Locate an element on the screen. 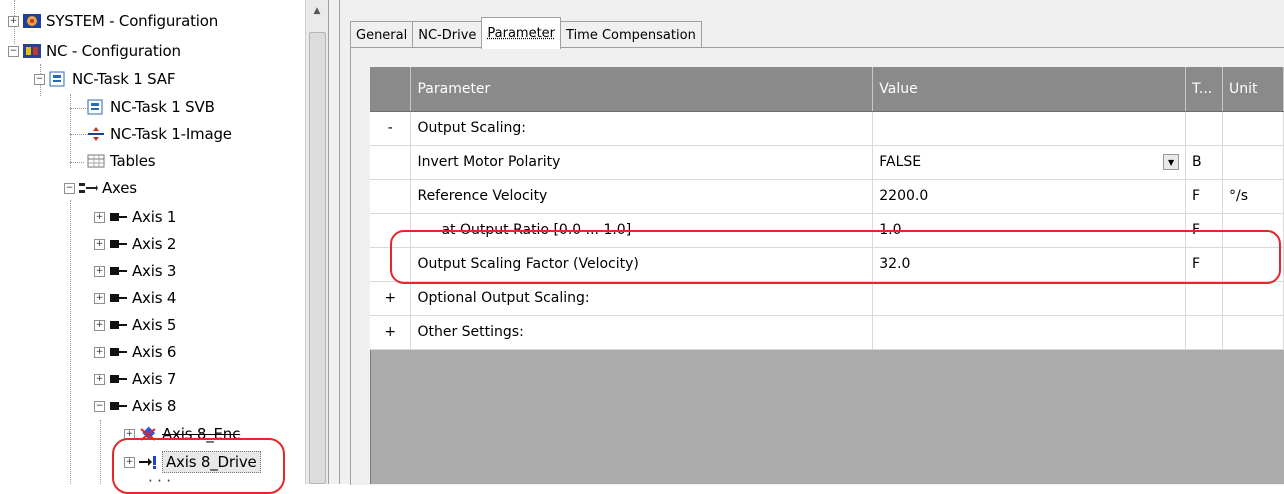 This screenshot has height=494, width=1284. tree-node-axis-8-drive: + Axis 8_Drive is located at coordinates (192, 462).